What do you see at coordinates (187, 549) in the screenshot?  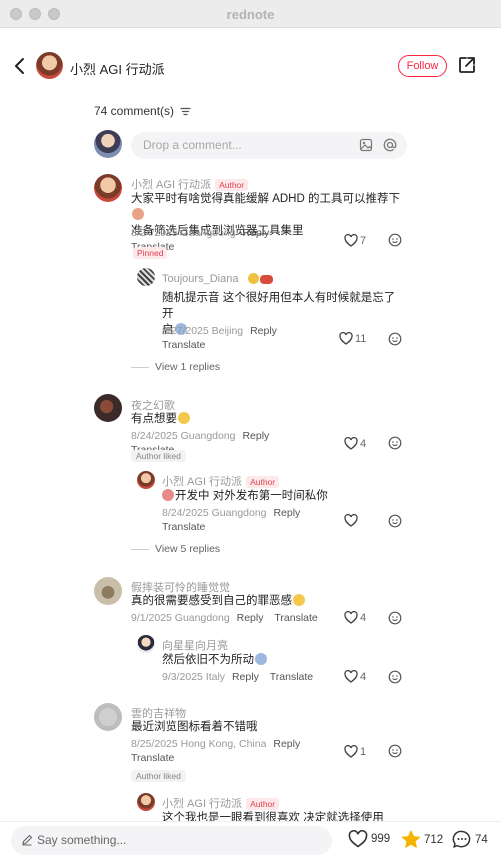 I see `view-replies-label: View 5 replies` at bounding box center [187, 549].